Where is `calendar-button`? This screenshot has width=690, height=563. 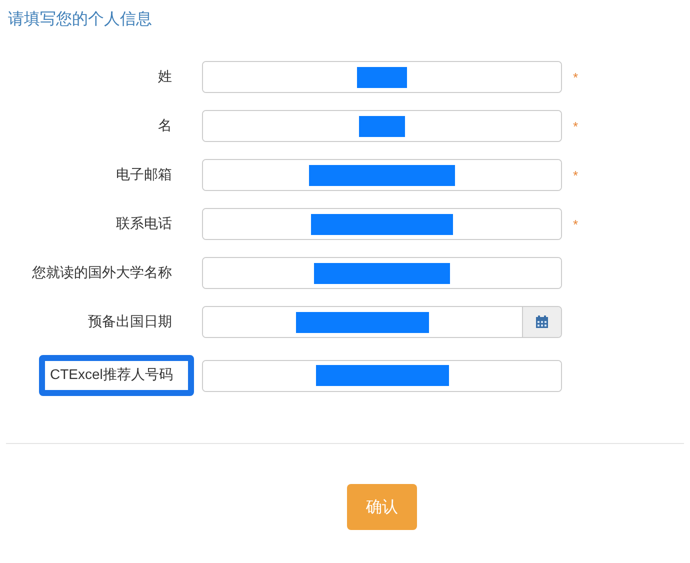
calendar-button is located at coordinates (541, 322).